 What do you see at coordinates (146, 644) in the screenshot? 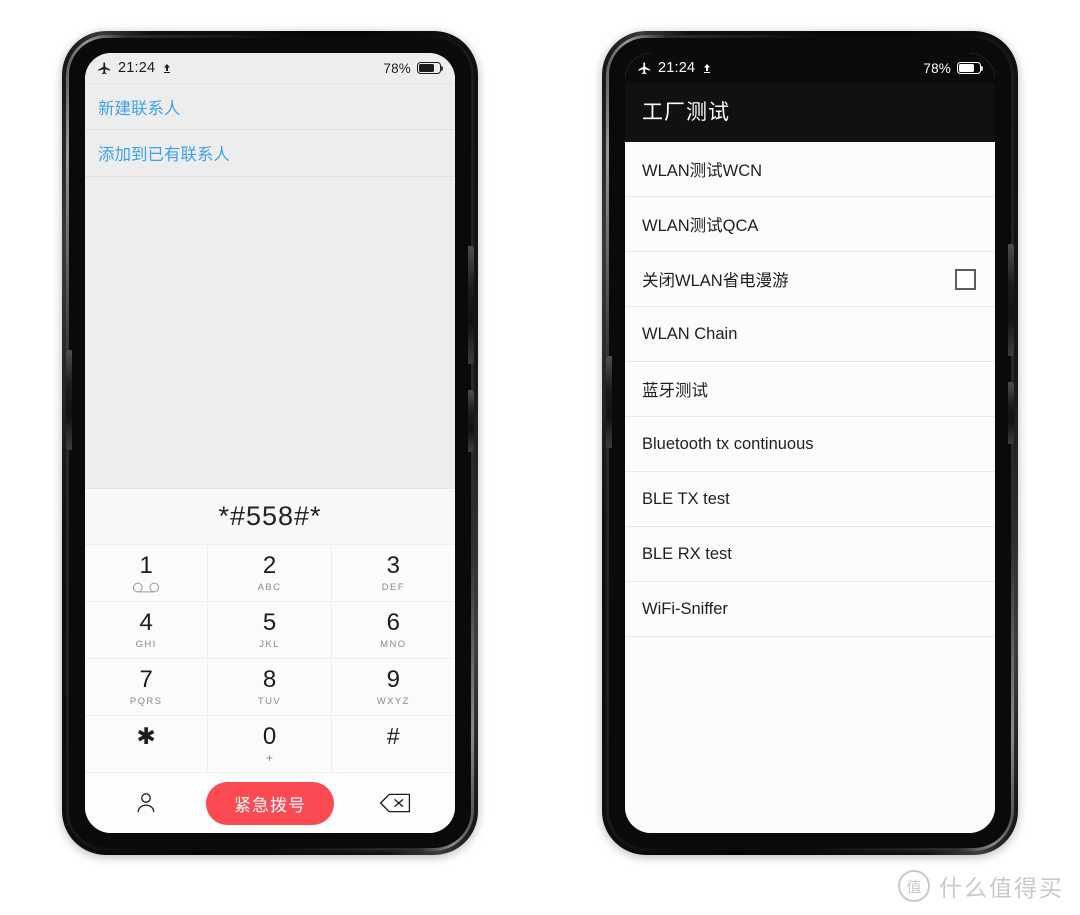
I see `dialpad-key-letters: GHI` at bounding box center [146, 644].